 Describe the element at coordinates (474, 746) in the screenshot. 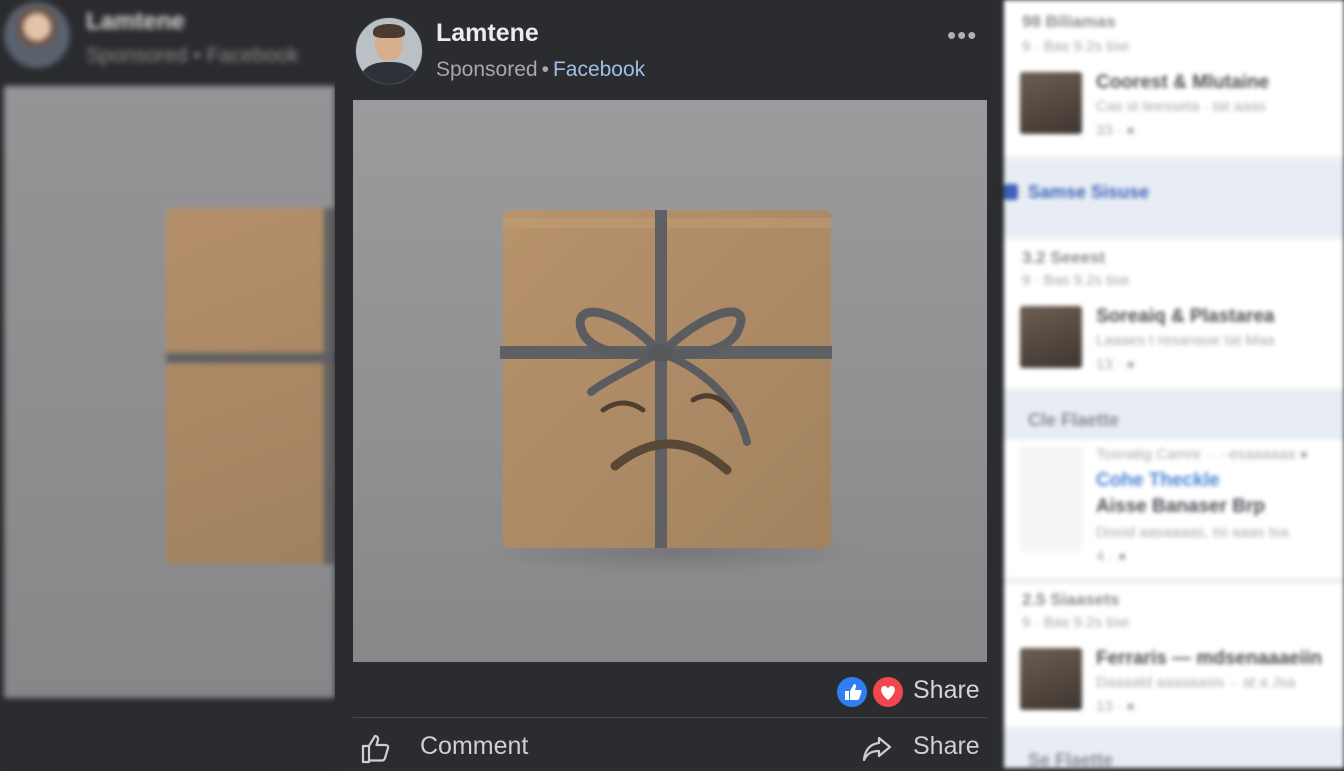

I see `comment-button: Comment` at that location.